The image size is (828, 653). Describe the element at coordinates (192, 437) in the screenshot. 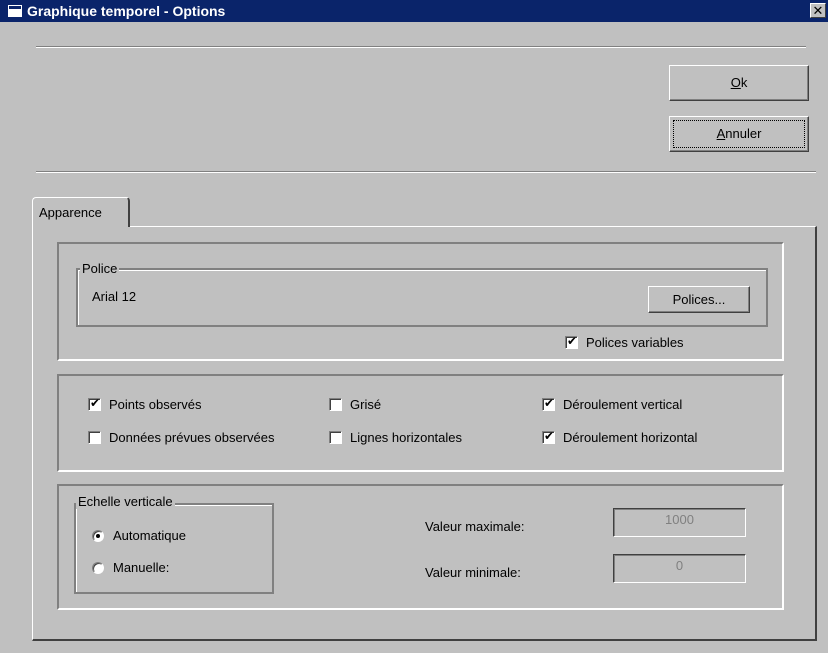

I see `option-label: Données prévues observées` at that location.